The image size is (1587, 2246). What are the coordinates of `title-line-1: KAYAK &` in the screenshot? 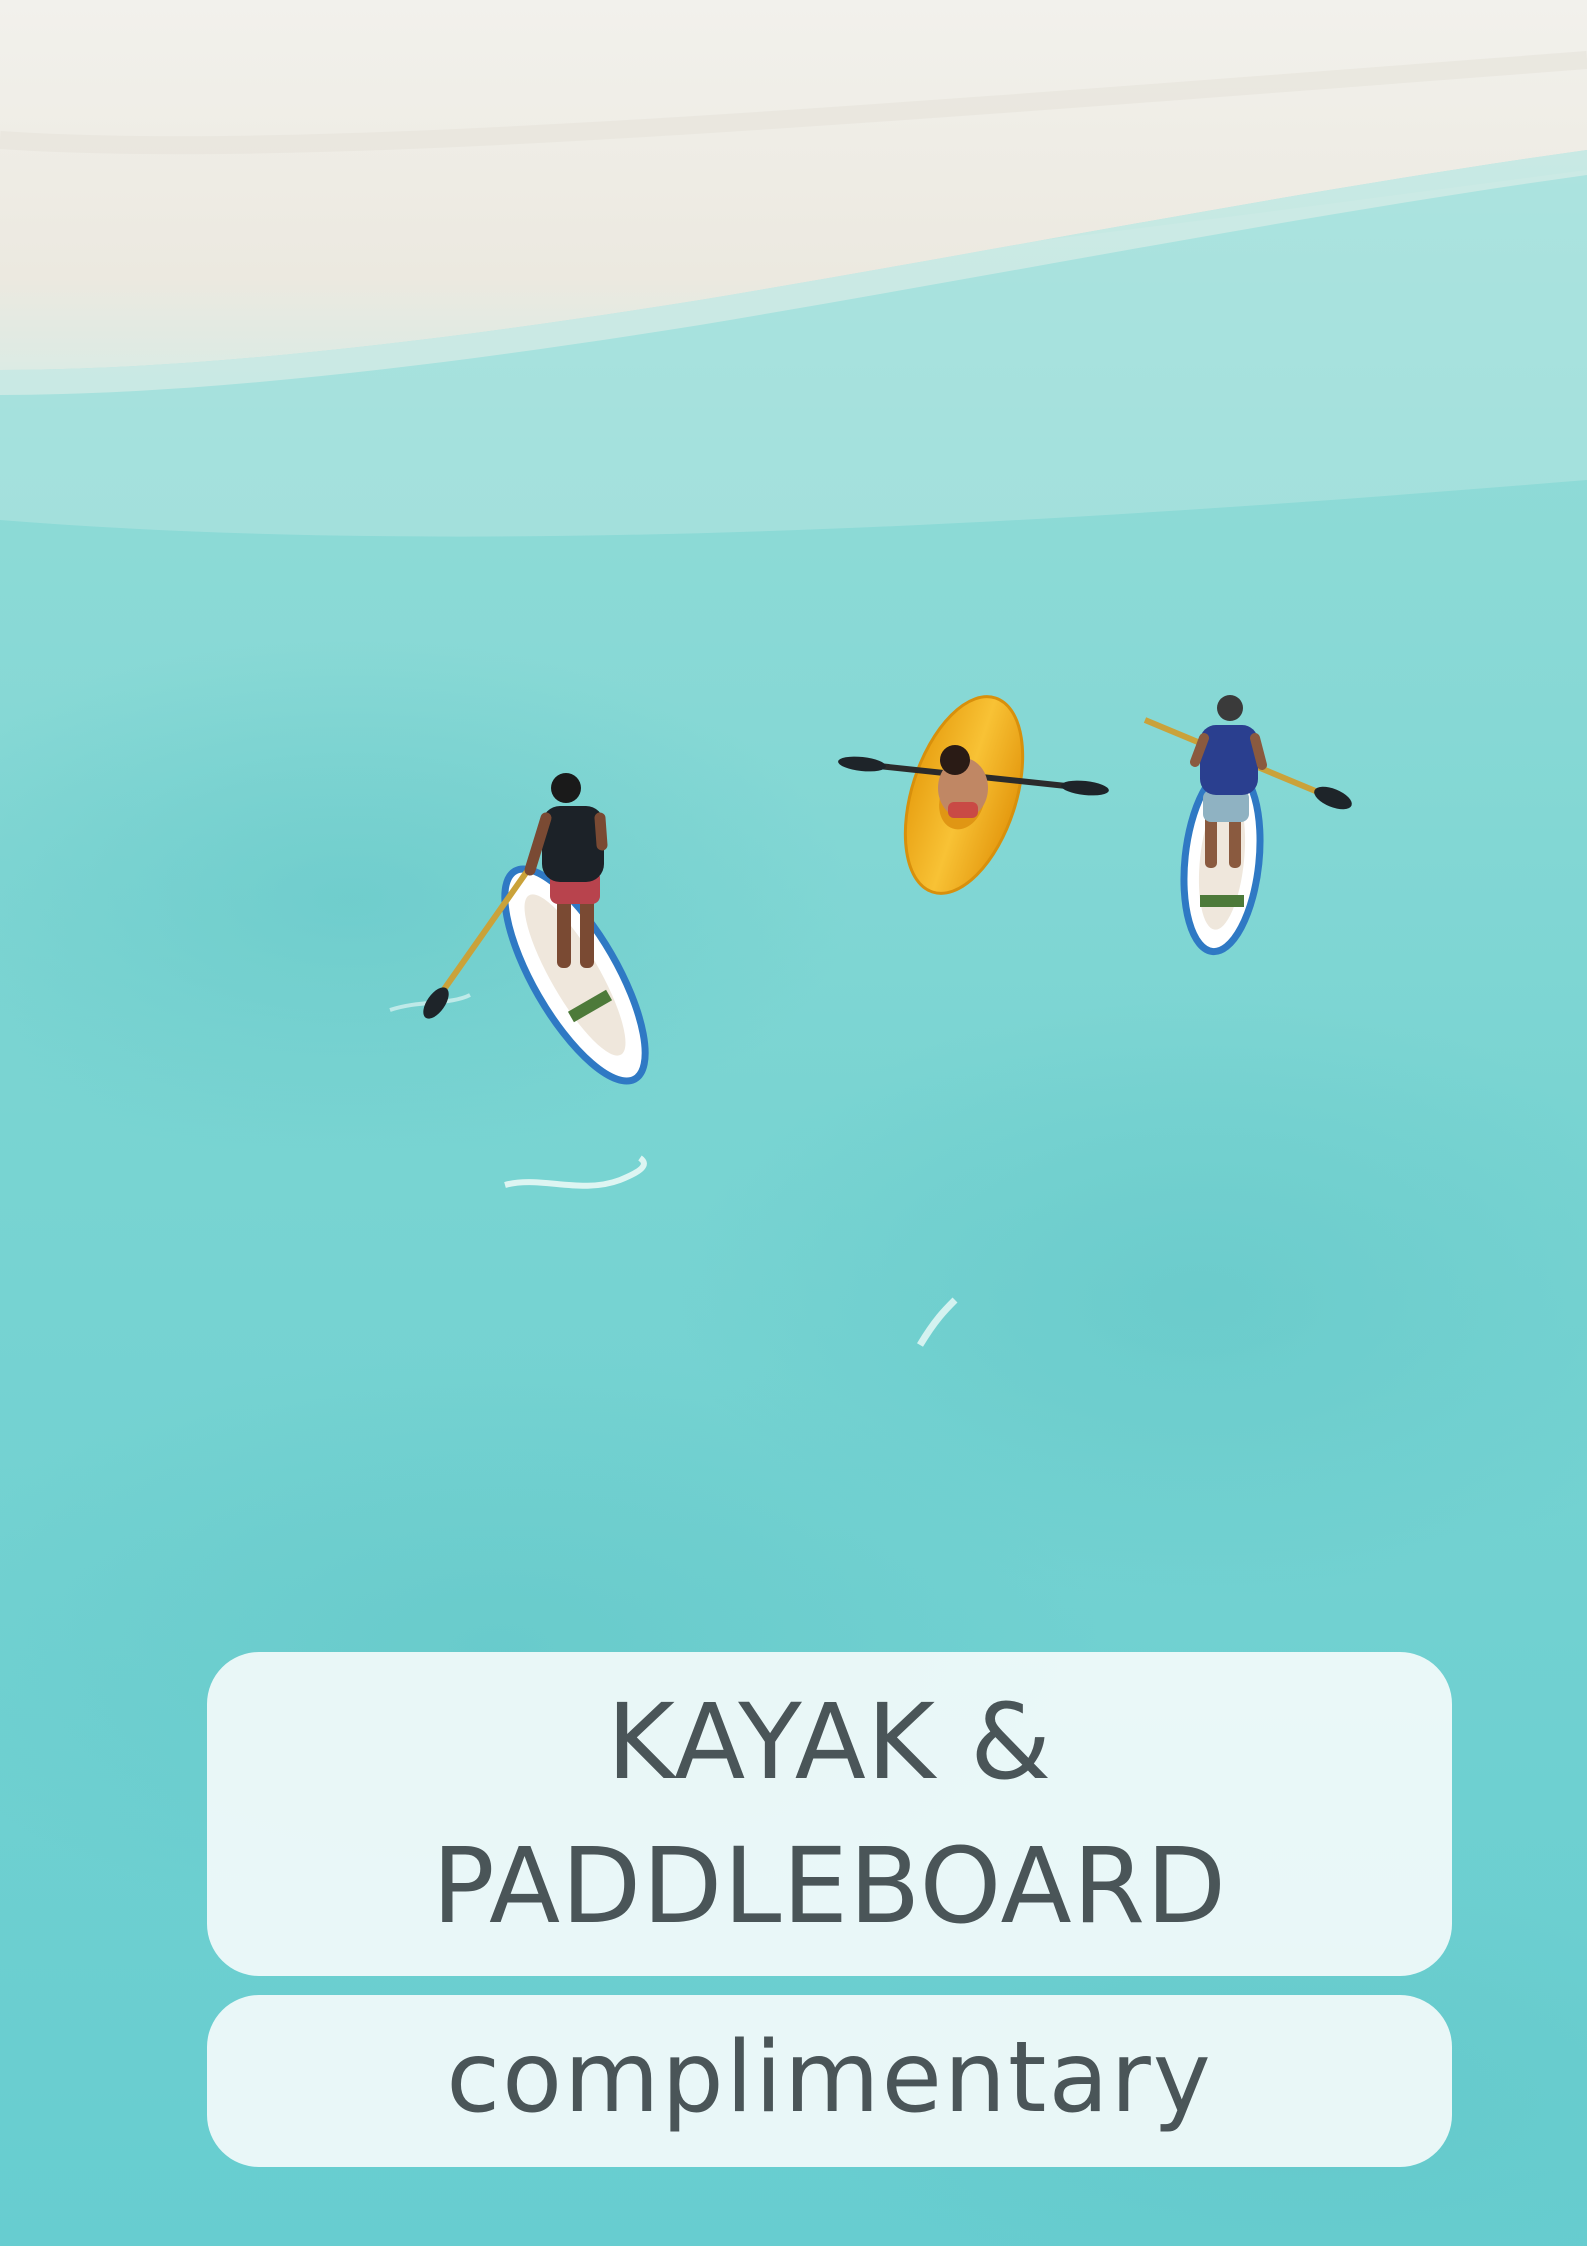 It's located at (829, 1742).